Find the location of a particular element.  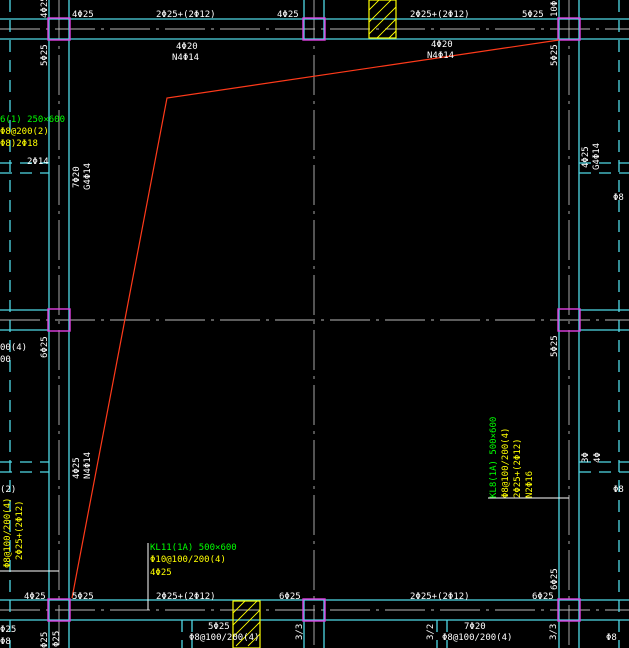

label-bottom-mid-left: 2Φ25+(2Φ12) is located at coordinates (186, 597).